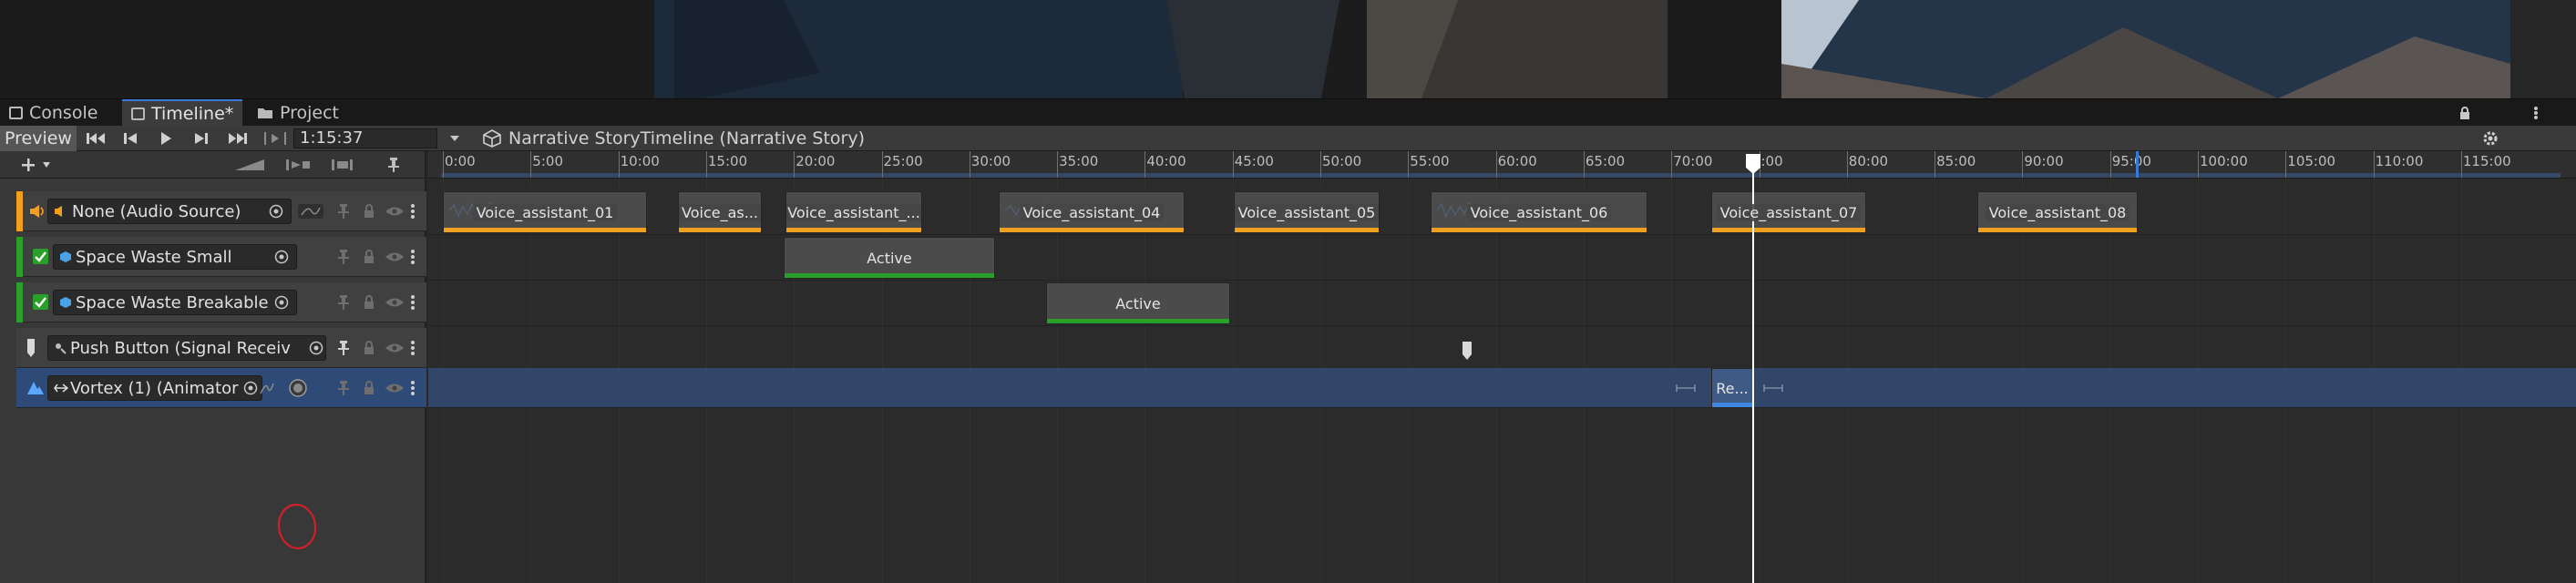 This screenshot has width=2576, height=583. I want to click on ripple-mode-icon, so click(298, 165).